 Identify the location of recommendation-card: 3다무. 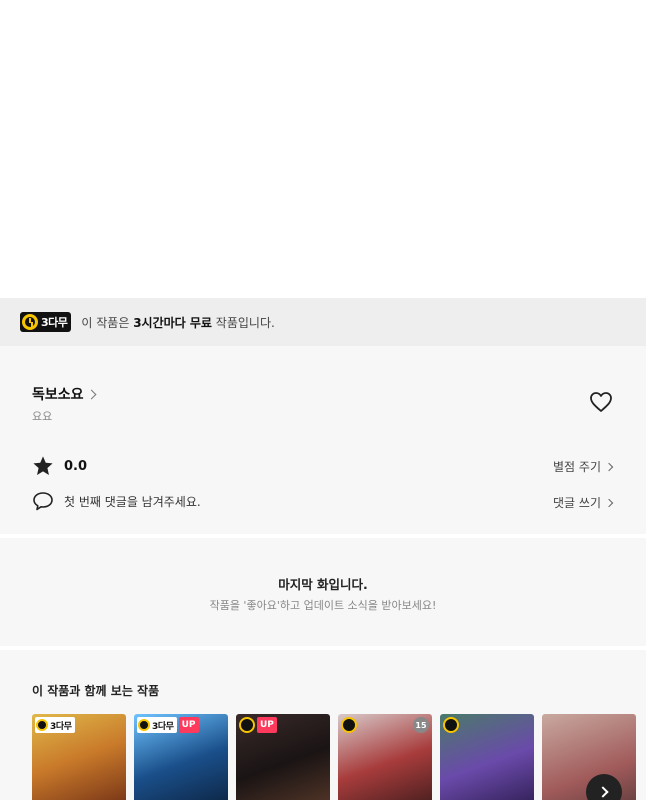
(79, 757).